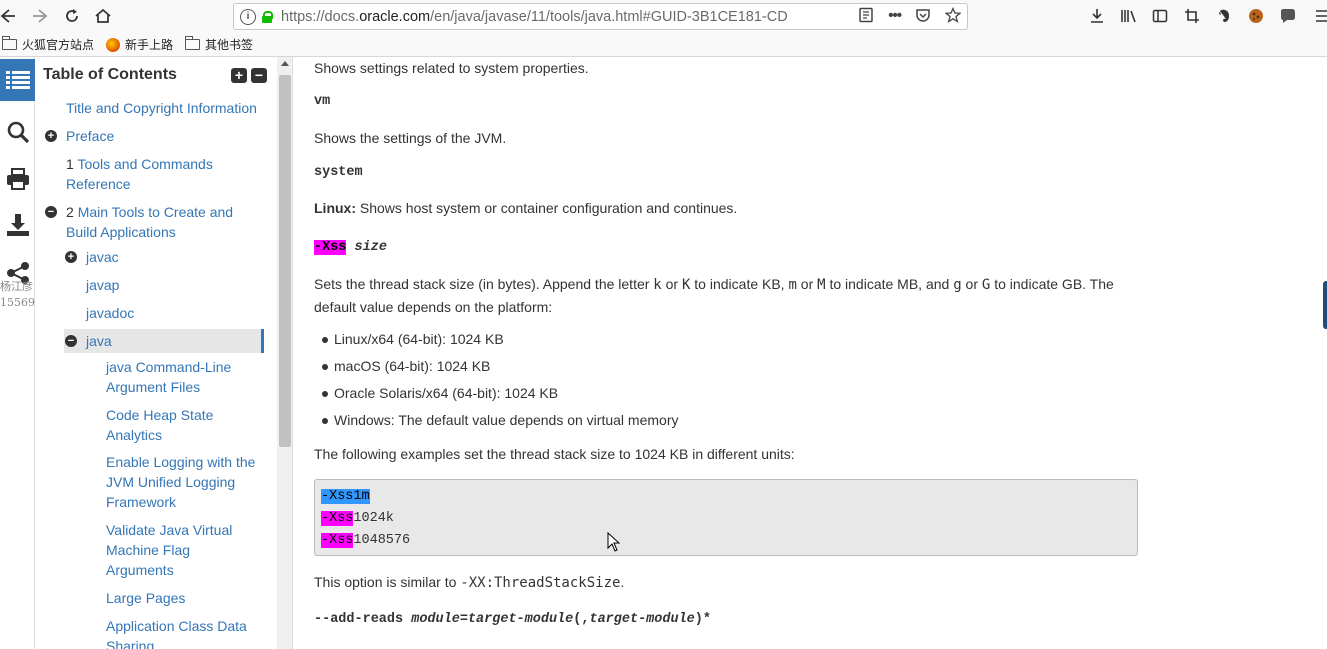  Describe the element at coordinates (110, 313) in the screenshot. I see `toc-item-javadoc: javadoc` at that location.